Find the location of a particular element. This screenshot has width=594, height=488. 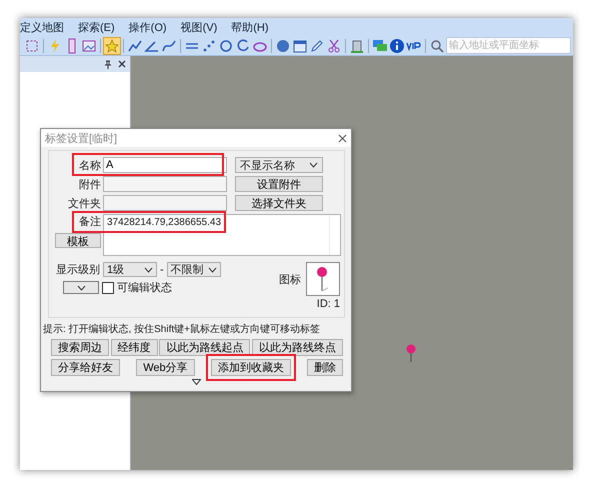

dialog-title: 标签设置[临时] is located at coordinates (81, 139).